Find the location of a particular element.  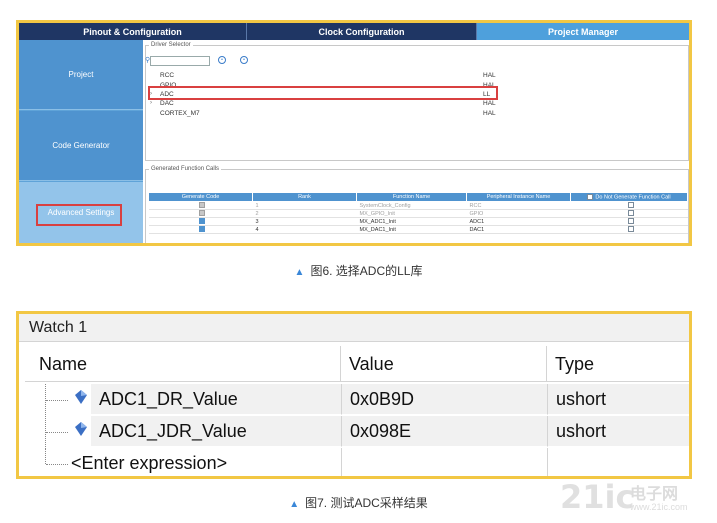

table-row: 4 MX_DAC1_Init DAC1 is located at coordinates (418, 229).